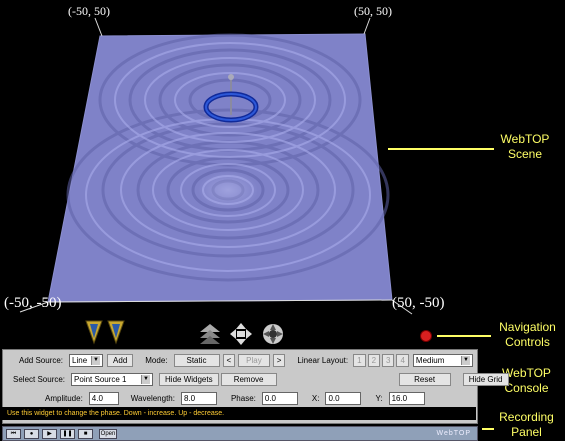 The height and width of the screenshot is (441, 565). What do you see at coordinates (279, 360) in the screenshot?
I see `next-button: >` at bounding box center [279, 360].